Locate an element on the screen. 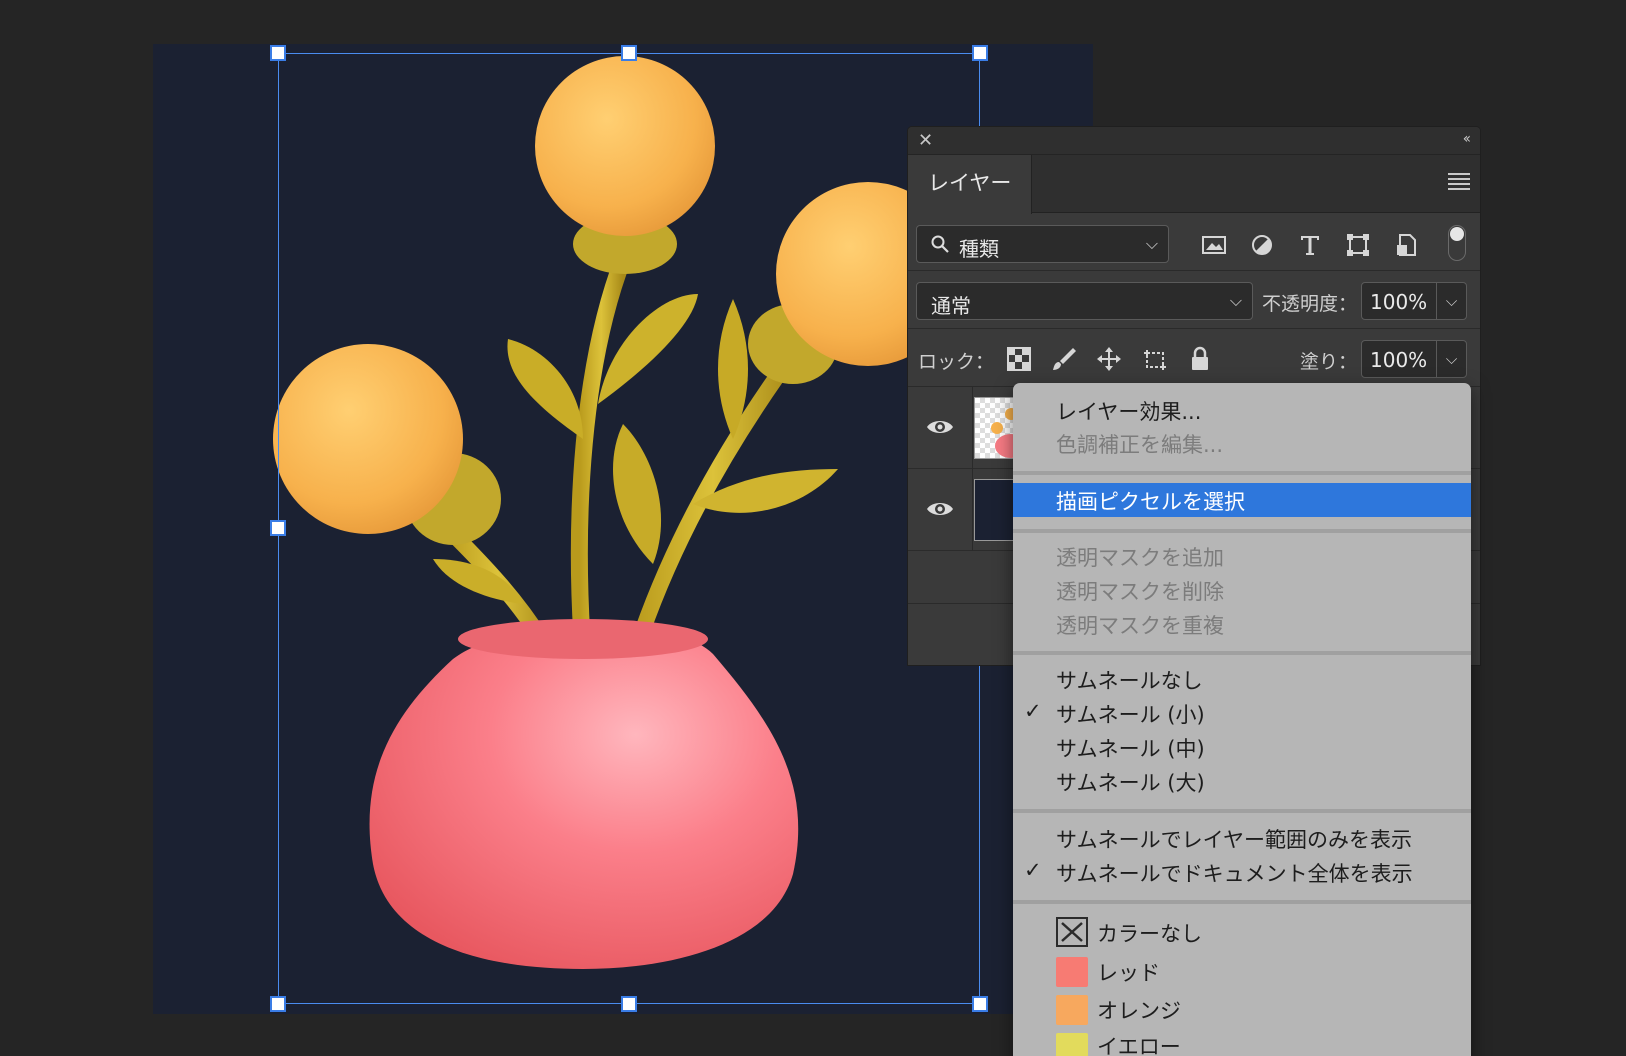 The height and width of the screenshot is (1056, 1626). menu-item-color-none: カラーなし is located at coordinates (1149, 933).